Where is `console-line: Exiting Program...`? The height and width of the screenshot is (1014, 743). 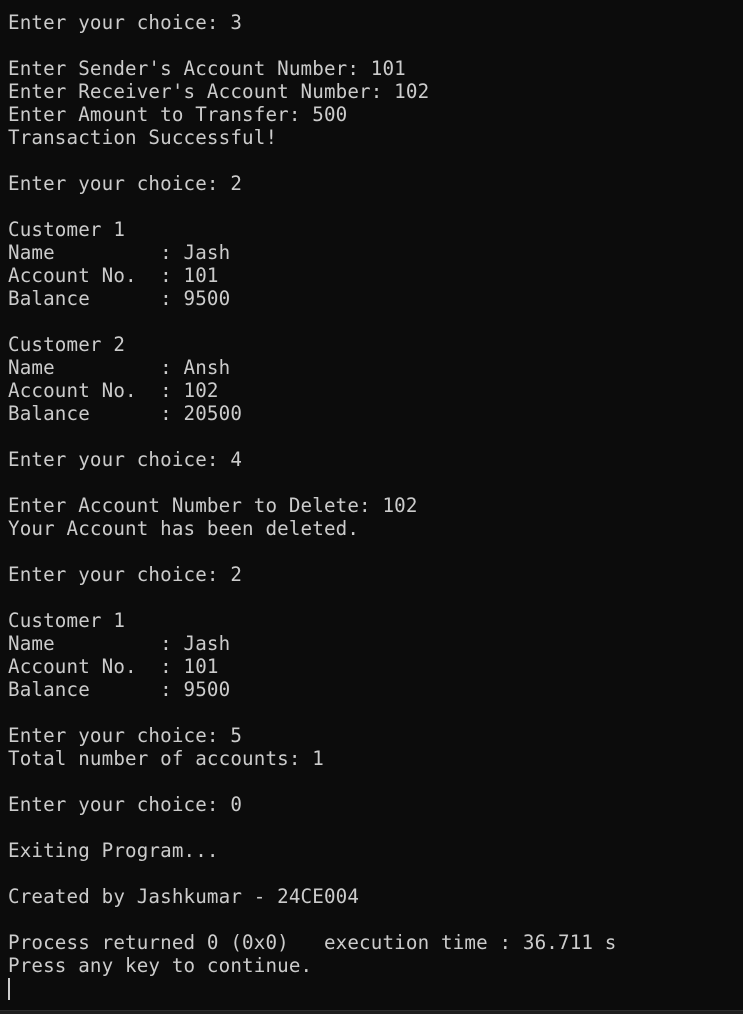
console-line: Exiting Program... is located at coordinates (113, 850).